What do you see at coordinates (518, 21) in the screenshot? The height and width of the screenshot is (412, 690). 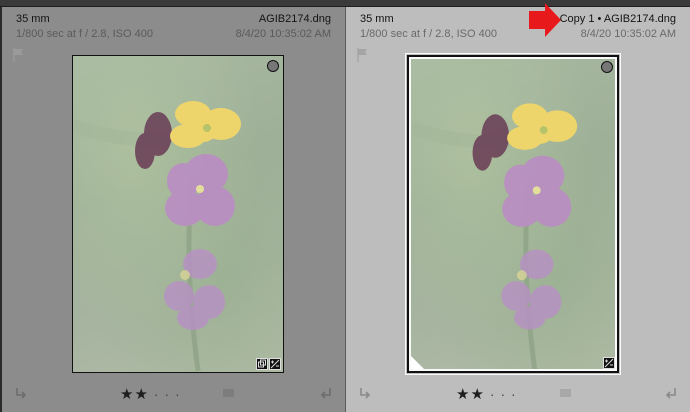 I see `cell-meta-row-1: 35 mm Copy 1 • AGIB2174.dng` at bounding box center [518, 21].